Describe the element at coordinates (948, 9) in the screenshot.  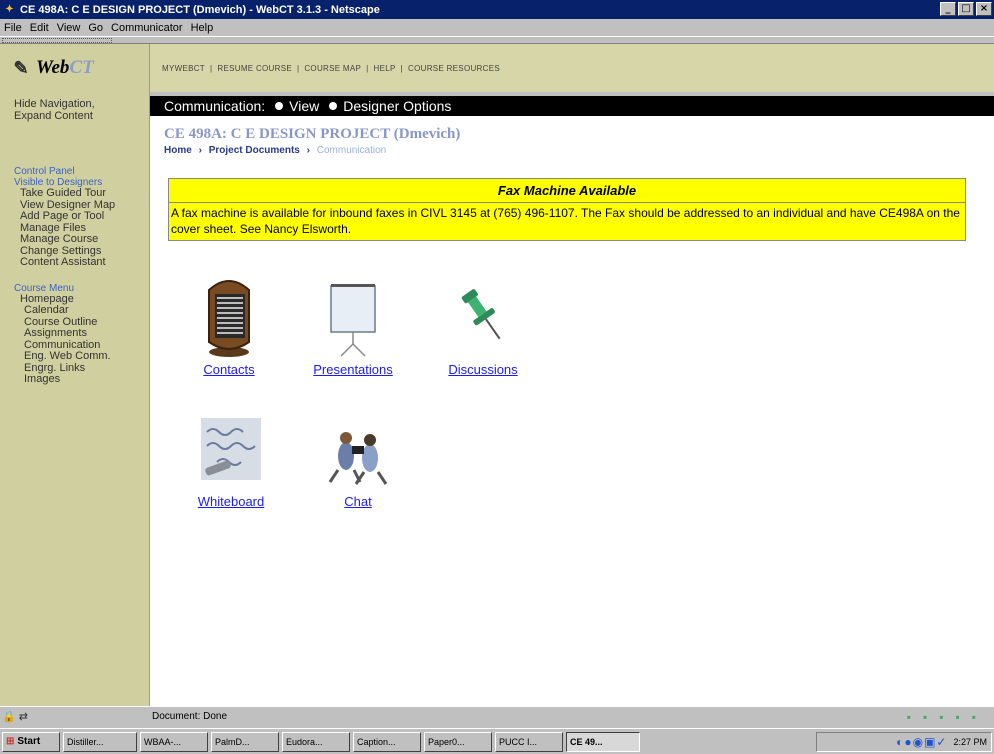
I see `minimize-button: _` at that location.